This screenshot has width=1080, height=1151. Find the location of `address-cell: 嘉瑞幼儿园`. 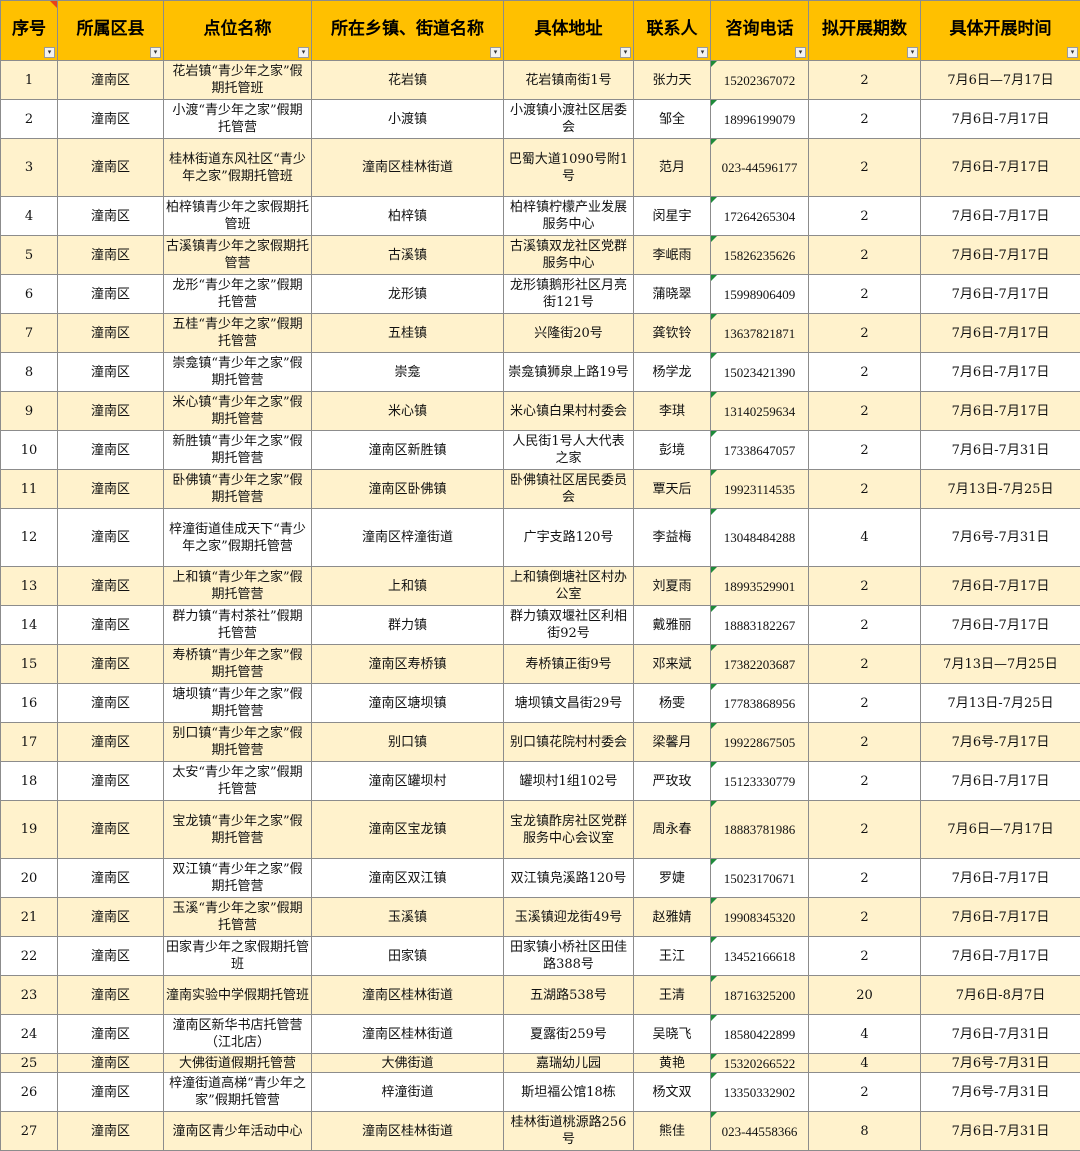

address-cell: 嘉瑞幼儿园 is located at coordinates (569, 1063).